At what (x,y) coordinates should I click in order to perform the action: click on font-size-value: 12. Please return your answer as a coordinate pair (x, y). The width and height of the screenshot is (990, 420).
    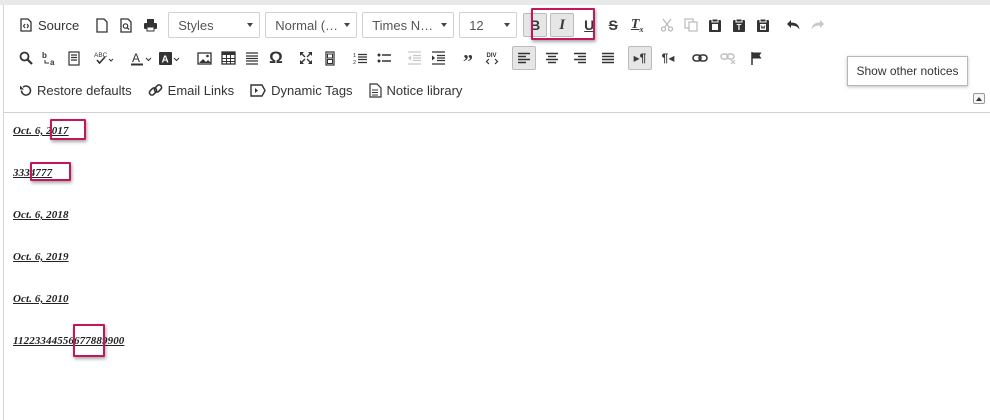
    Looking at the image, I should click on (476, 25).